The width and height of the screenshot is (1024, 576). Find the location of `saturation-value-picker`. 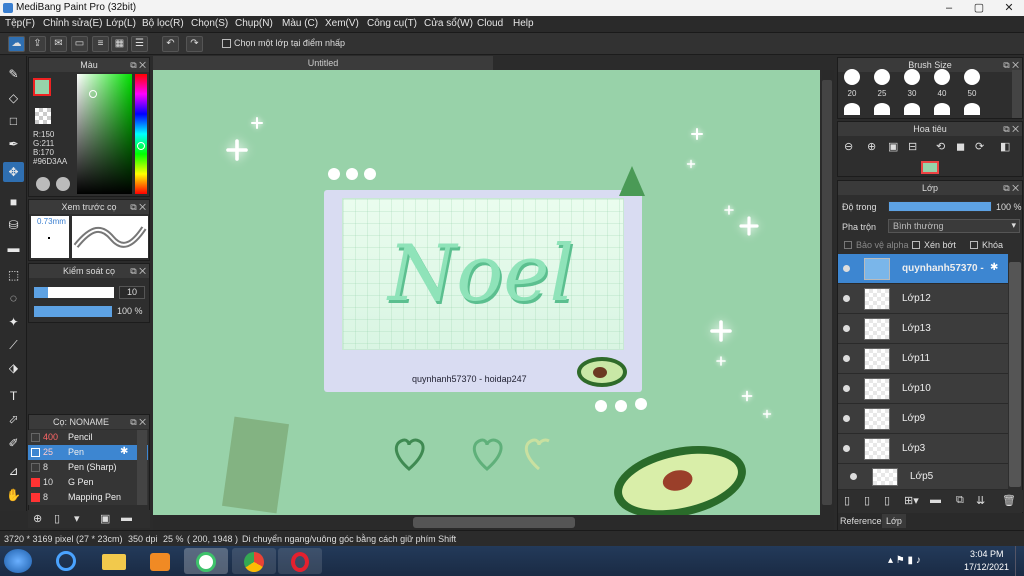

saturation-value-picker is located at coordinates (104, 134).